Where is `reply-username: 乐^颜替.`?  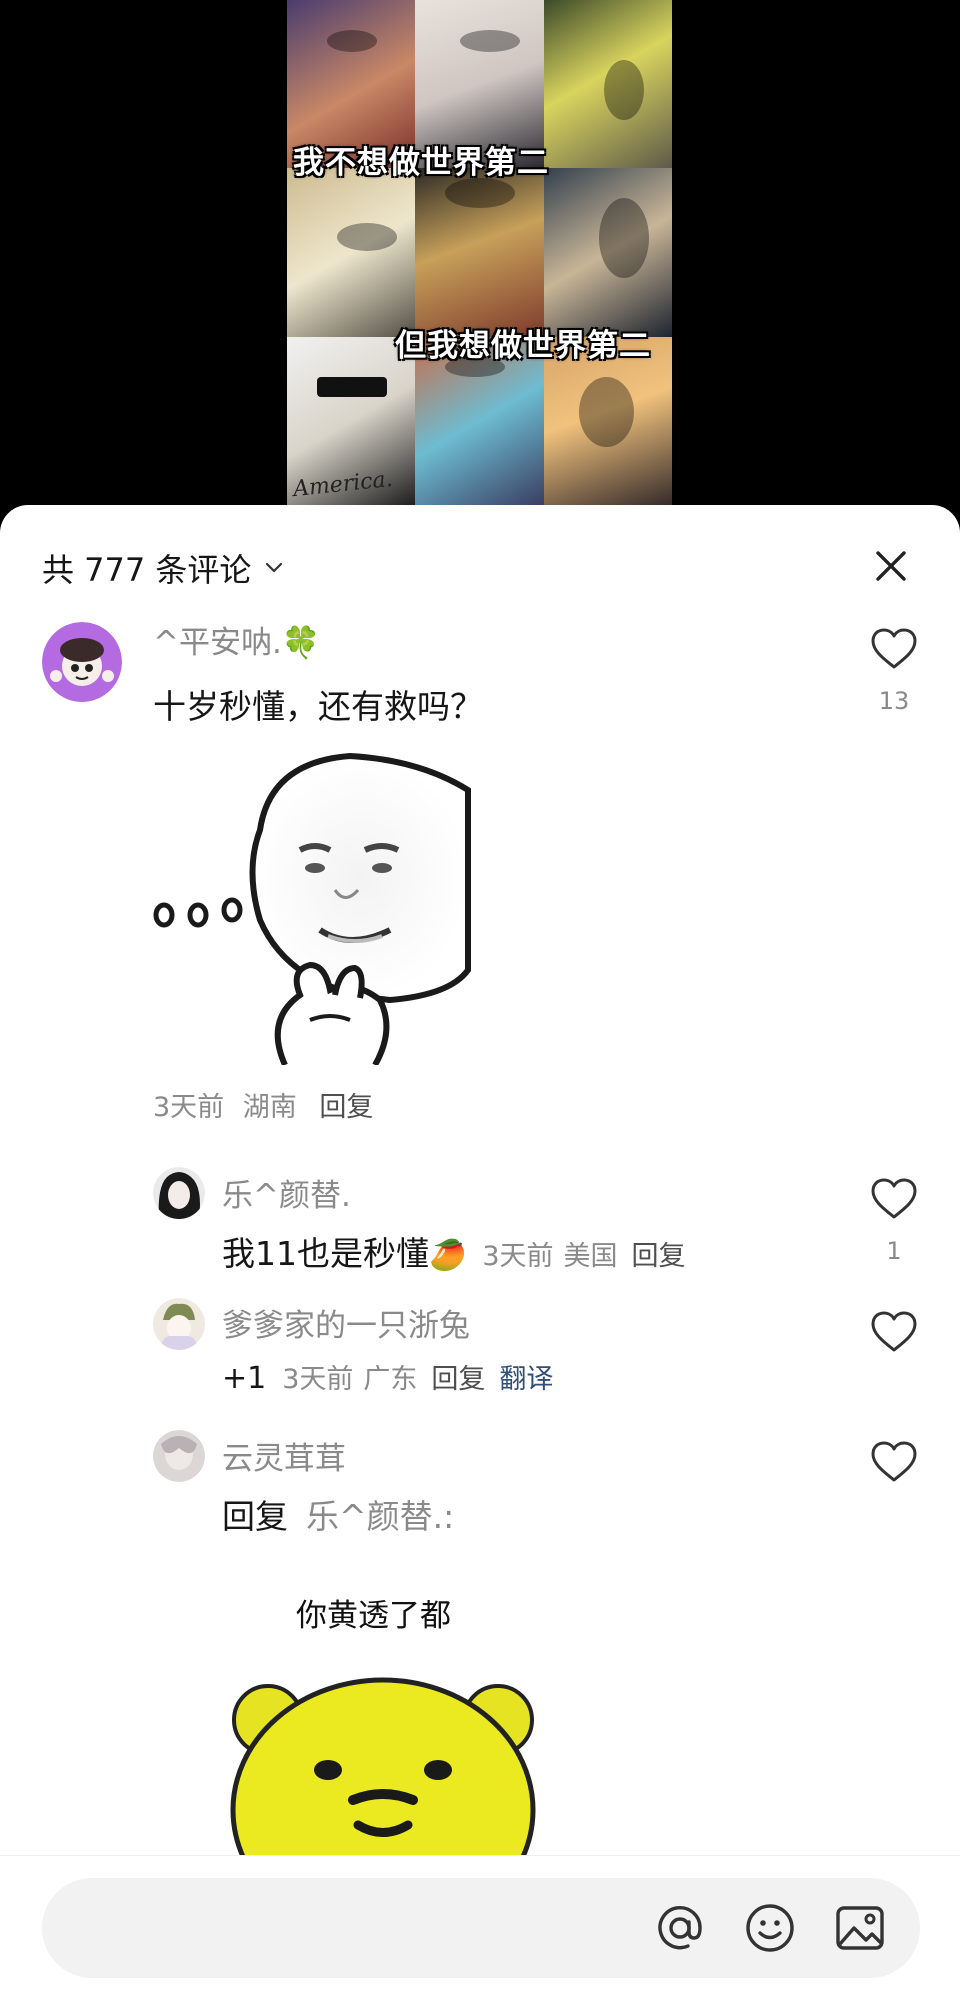
reply-username: 乐^颜替. is located at coordinates (286, 1192).